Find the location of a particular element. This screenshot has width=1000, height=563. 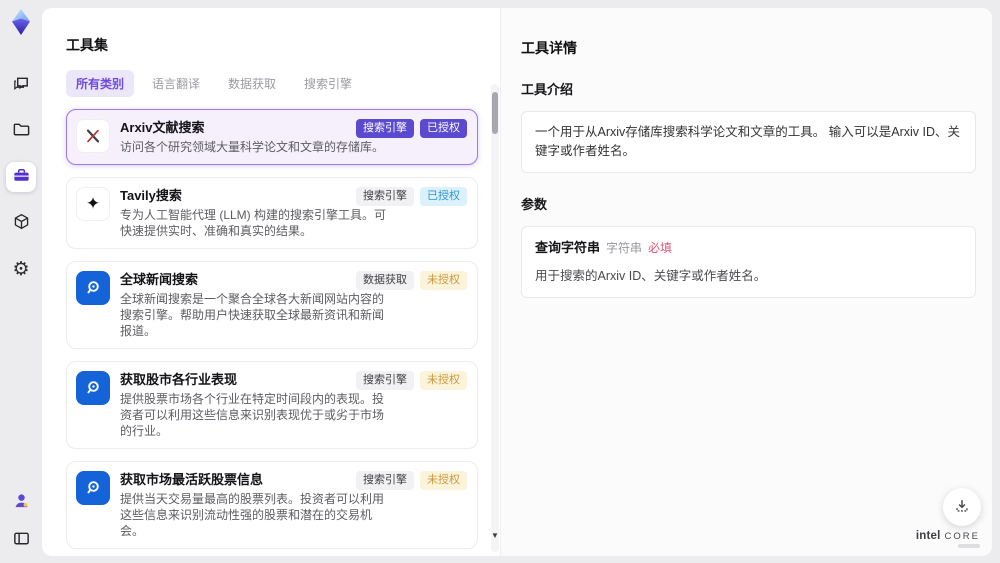

tool-badge: 数据获取 is located at coordinates (385, 281).